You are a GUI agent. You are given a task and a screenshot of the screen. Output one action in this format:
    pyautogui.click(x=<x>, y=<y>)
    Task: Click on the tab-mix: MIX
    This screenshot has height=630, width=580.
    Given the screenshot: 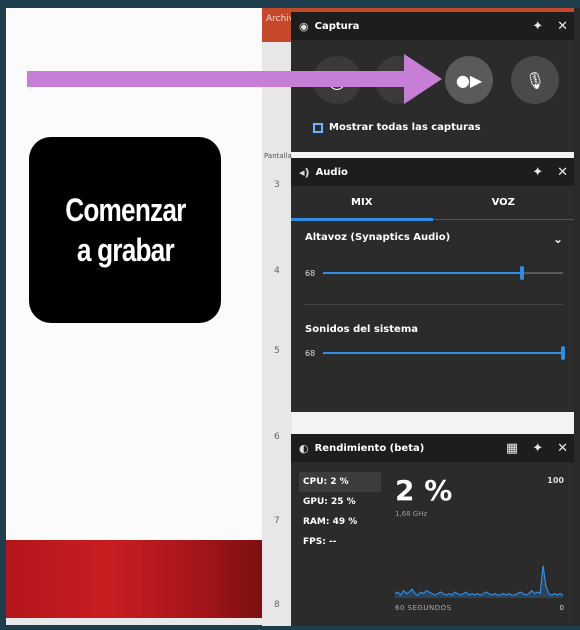 What is the action you would take?
    pyautogui.click(x=362, y=203)
    